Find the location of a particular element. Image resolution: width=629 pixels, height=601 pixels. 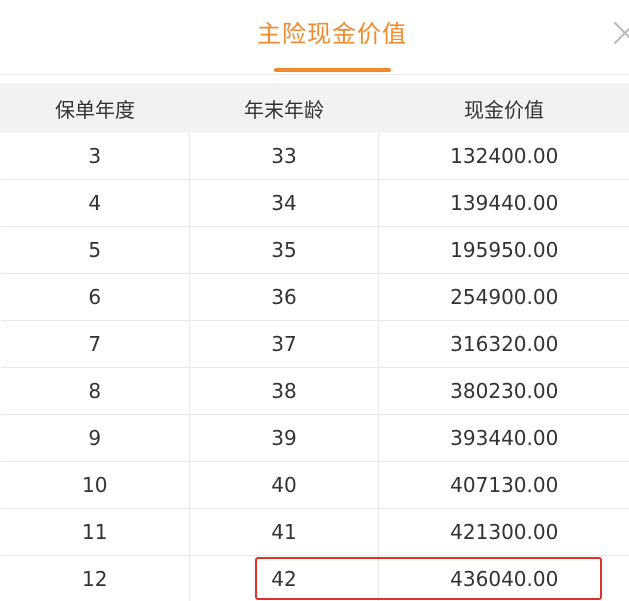

dialog-header: 主险现金价值 is located at coordinates (314, 37).